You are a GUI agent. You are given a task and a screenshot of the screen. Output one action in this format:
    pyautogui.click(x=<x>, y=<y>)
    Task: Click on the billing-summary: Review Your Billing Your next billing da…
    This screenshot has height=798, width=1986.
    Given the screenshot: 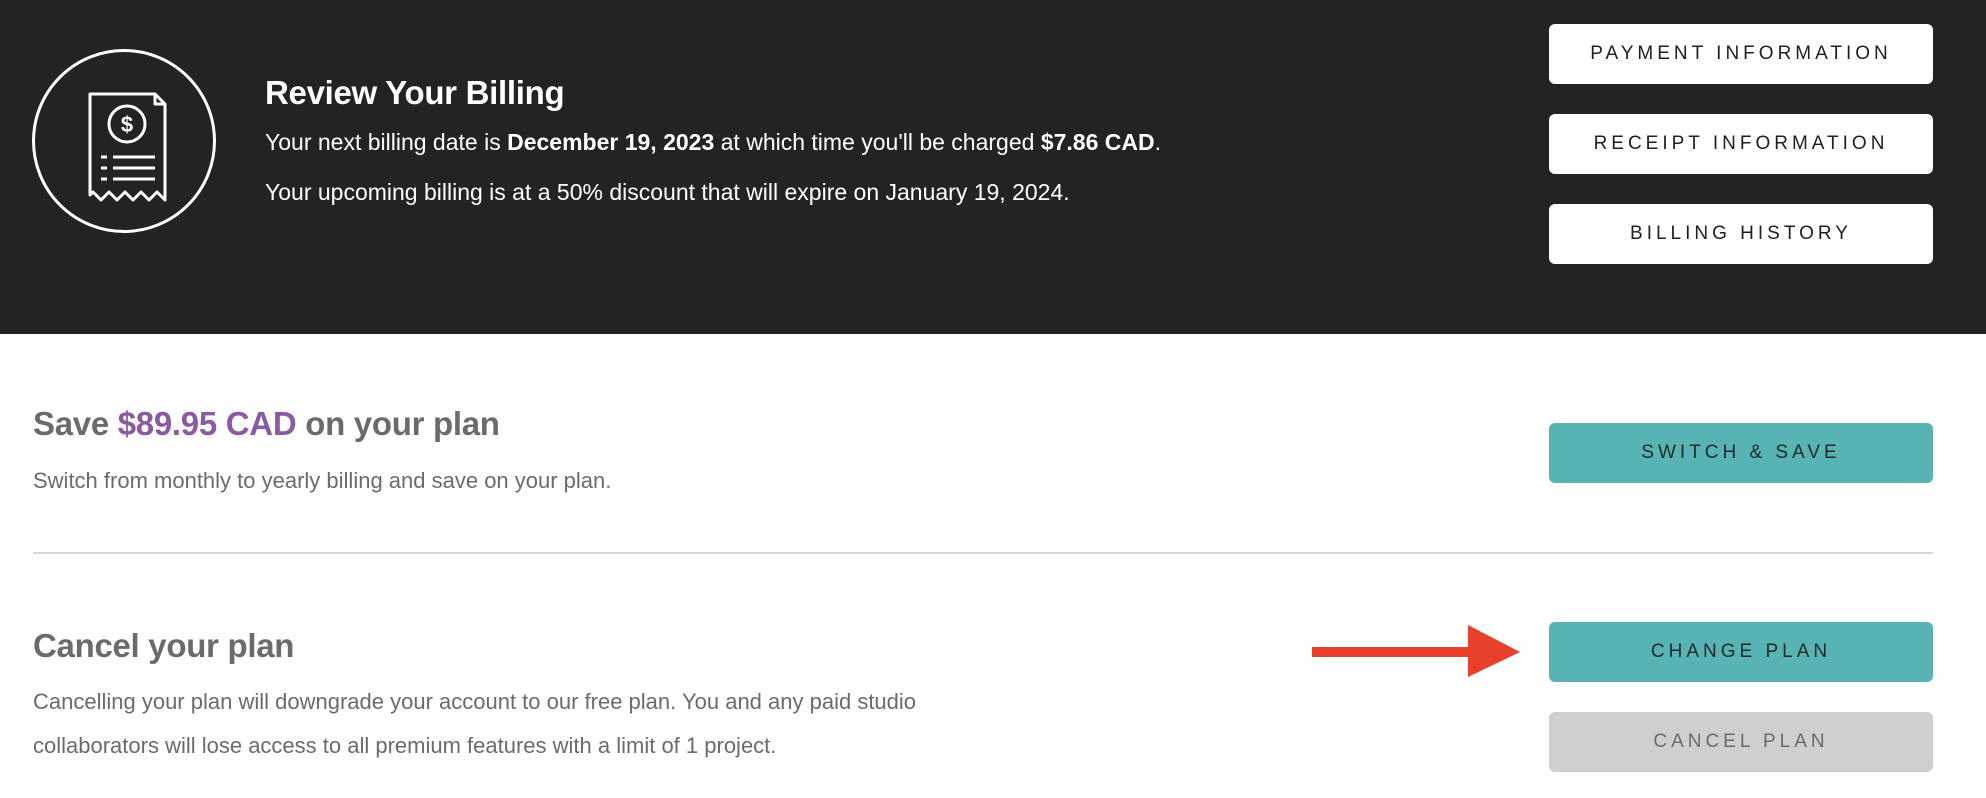 What is the action you would take?
    pyautogui.click(x=713, y=141)
    